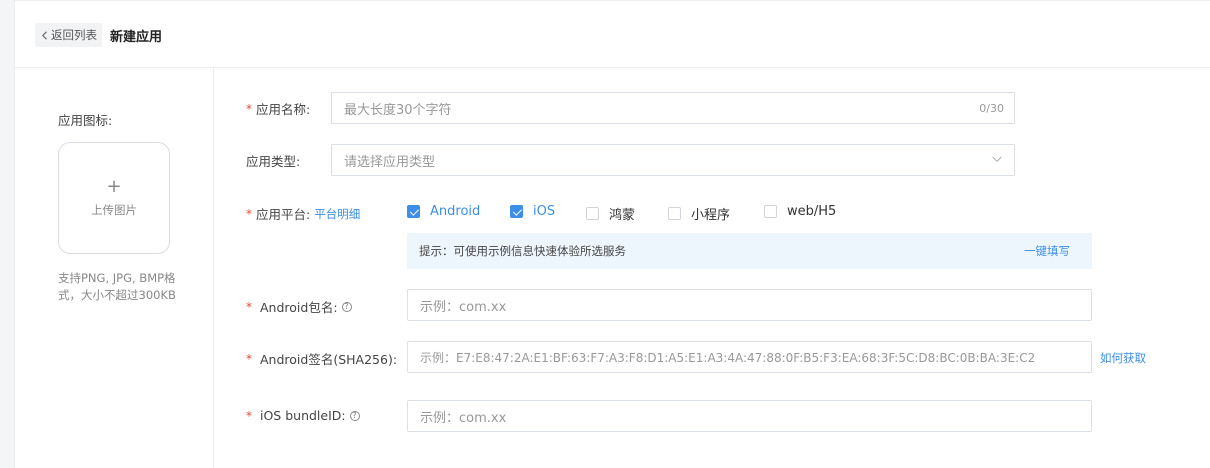 This screenshot has height=468, width=1210. What do you see at coordinates (114, 198) in the screenshot?
I see `upload-image-button: + 上传图片` at bounding box center [114, 198].